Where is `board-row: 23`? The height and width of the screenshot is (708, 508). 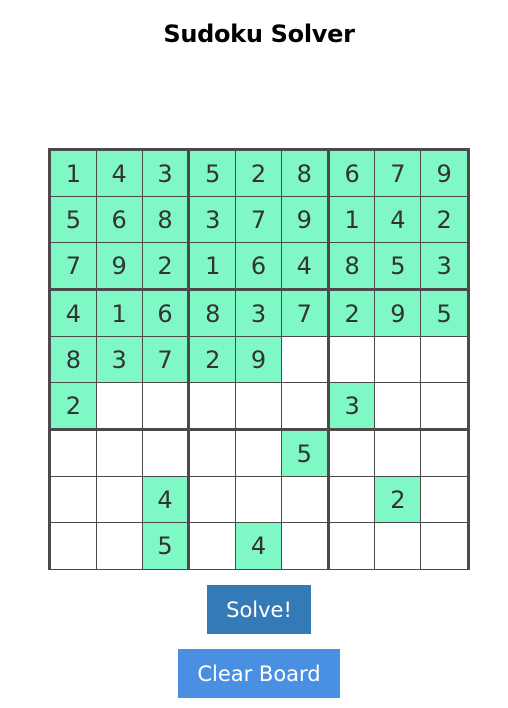 board-row: 23 is located at coordinates (259, 407).